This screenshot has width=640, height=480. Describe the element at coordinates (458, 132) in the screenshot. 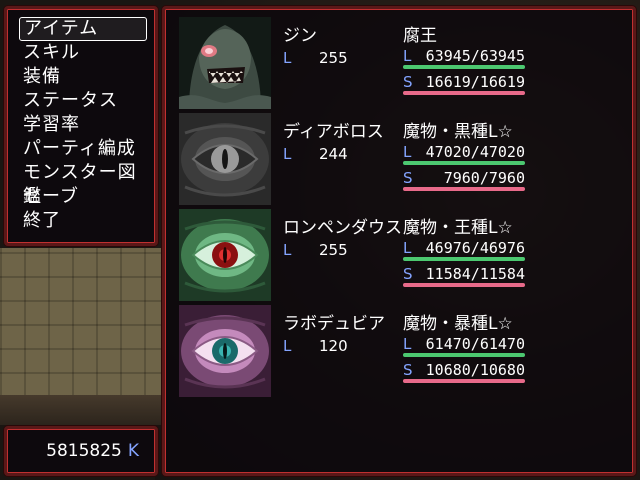

I see `member-class: 魔物・黒種L☆` at that location.